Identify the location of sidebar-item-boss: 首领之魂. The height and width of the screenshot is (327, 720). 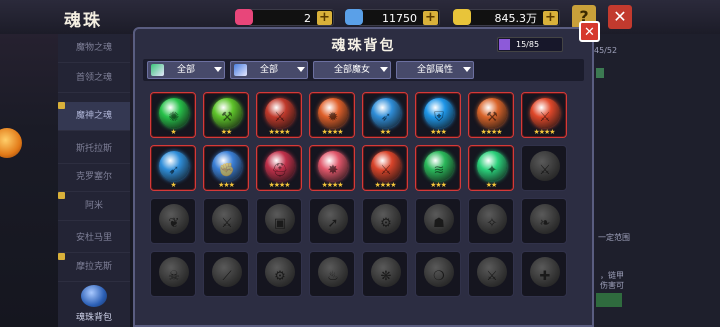
(94, 78).